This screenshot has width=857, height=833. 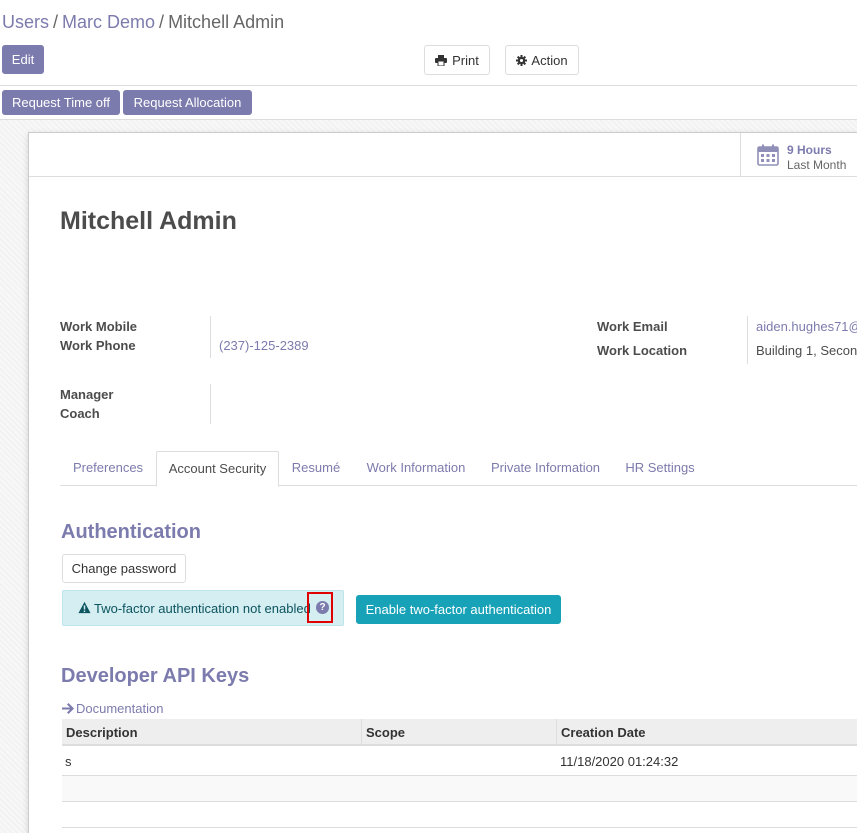 What do you see at coordinates (87, 394) in the screenshot?
I see `manager-label: Manager` at bounding box center [87, 394].